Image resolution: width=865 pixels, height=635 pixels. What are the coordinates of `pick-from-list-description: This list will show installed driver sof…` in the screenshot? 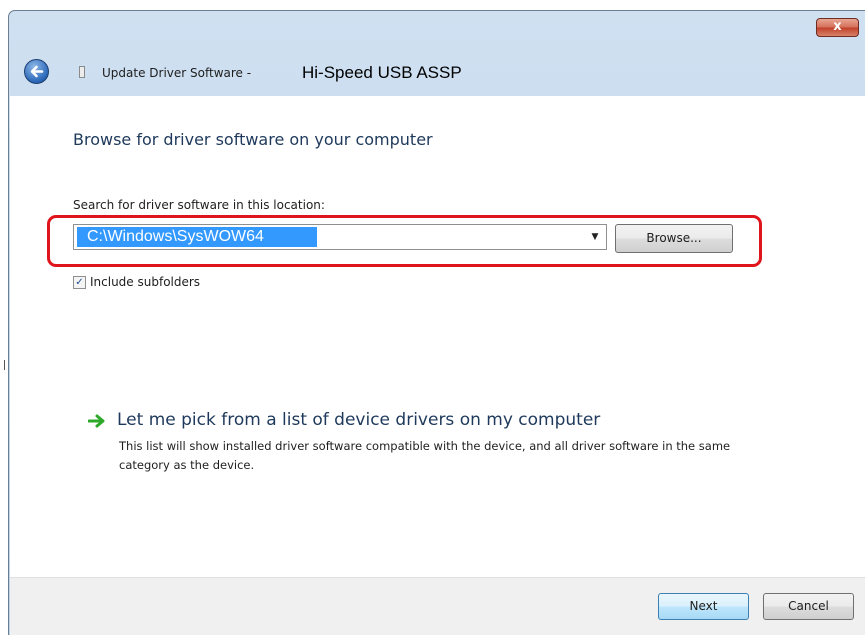 It's located at (425, 455).